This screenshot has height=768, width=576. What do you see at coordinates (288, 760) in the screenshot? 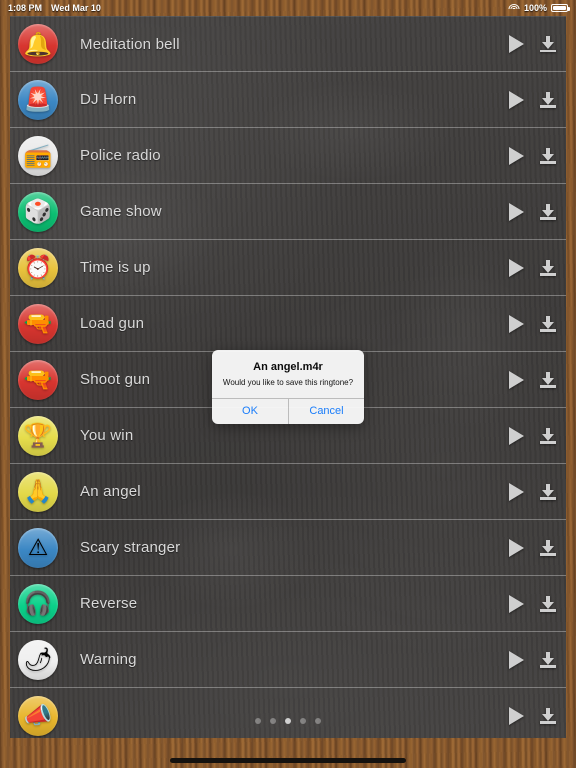
I see `home-indicator` at bounding box center [288, 760].